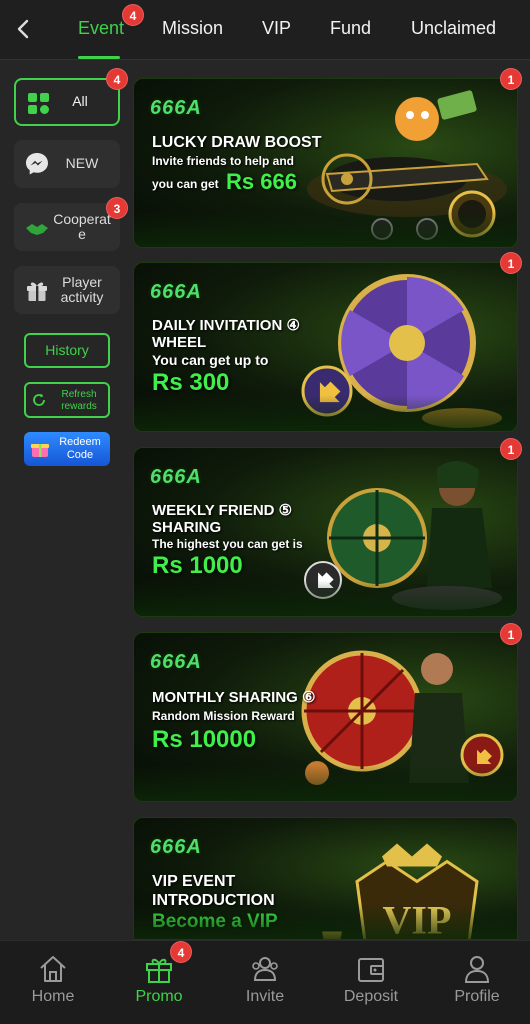 The image size is (530, 1024). I want to click on tab-vip: VIP, so click(276, 28).